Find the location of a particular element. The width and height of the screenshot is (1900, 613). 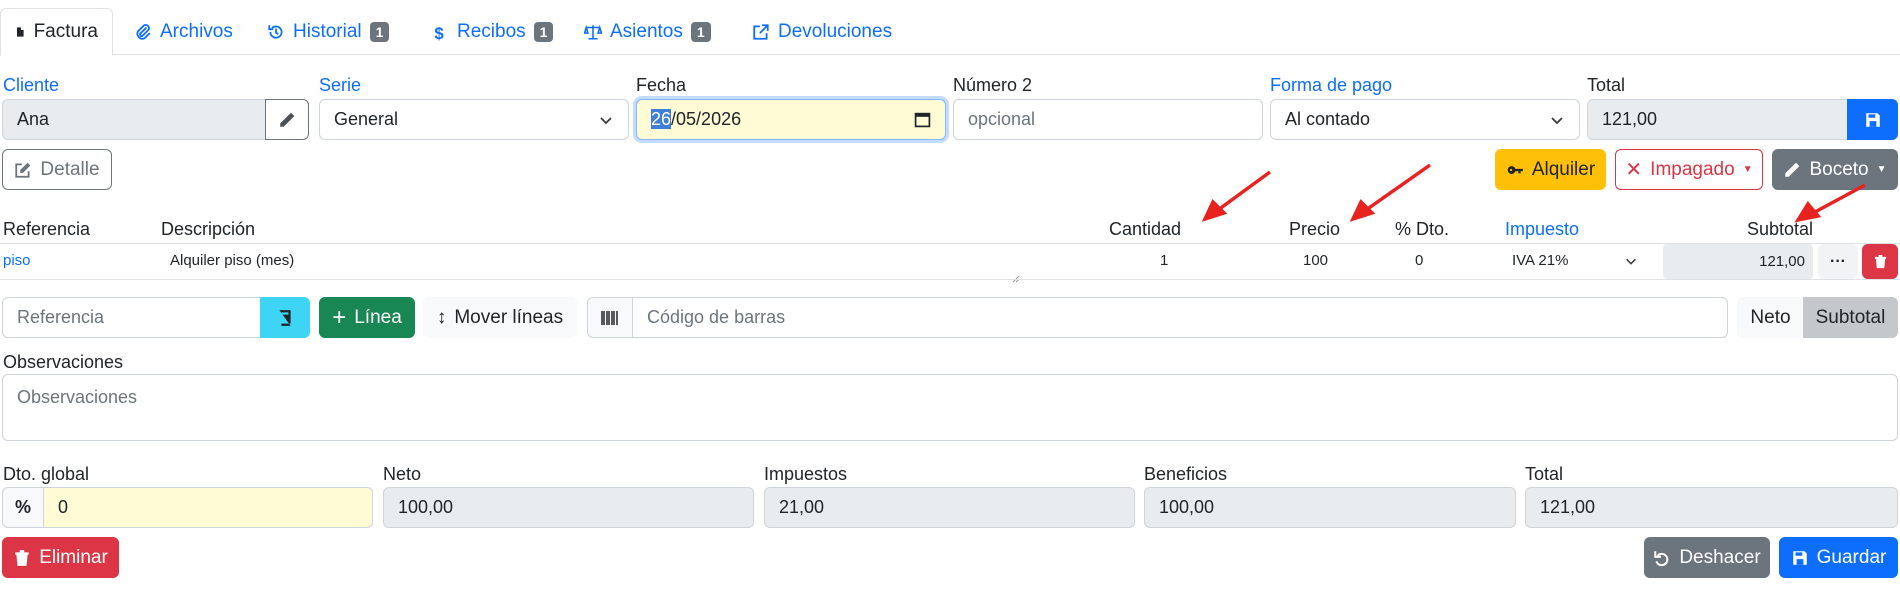

plus-icon: + is located at coordinates (339, 317).